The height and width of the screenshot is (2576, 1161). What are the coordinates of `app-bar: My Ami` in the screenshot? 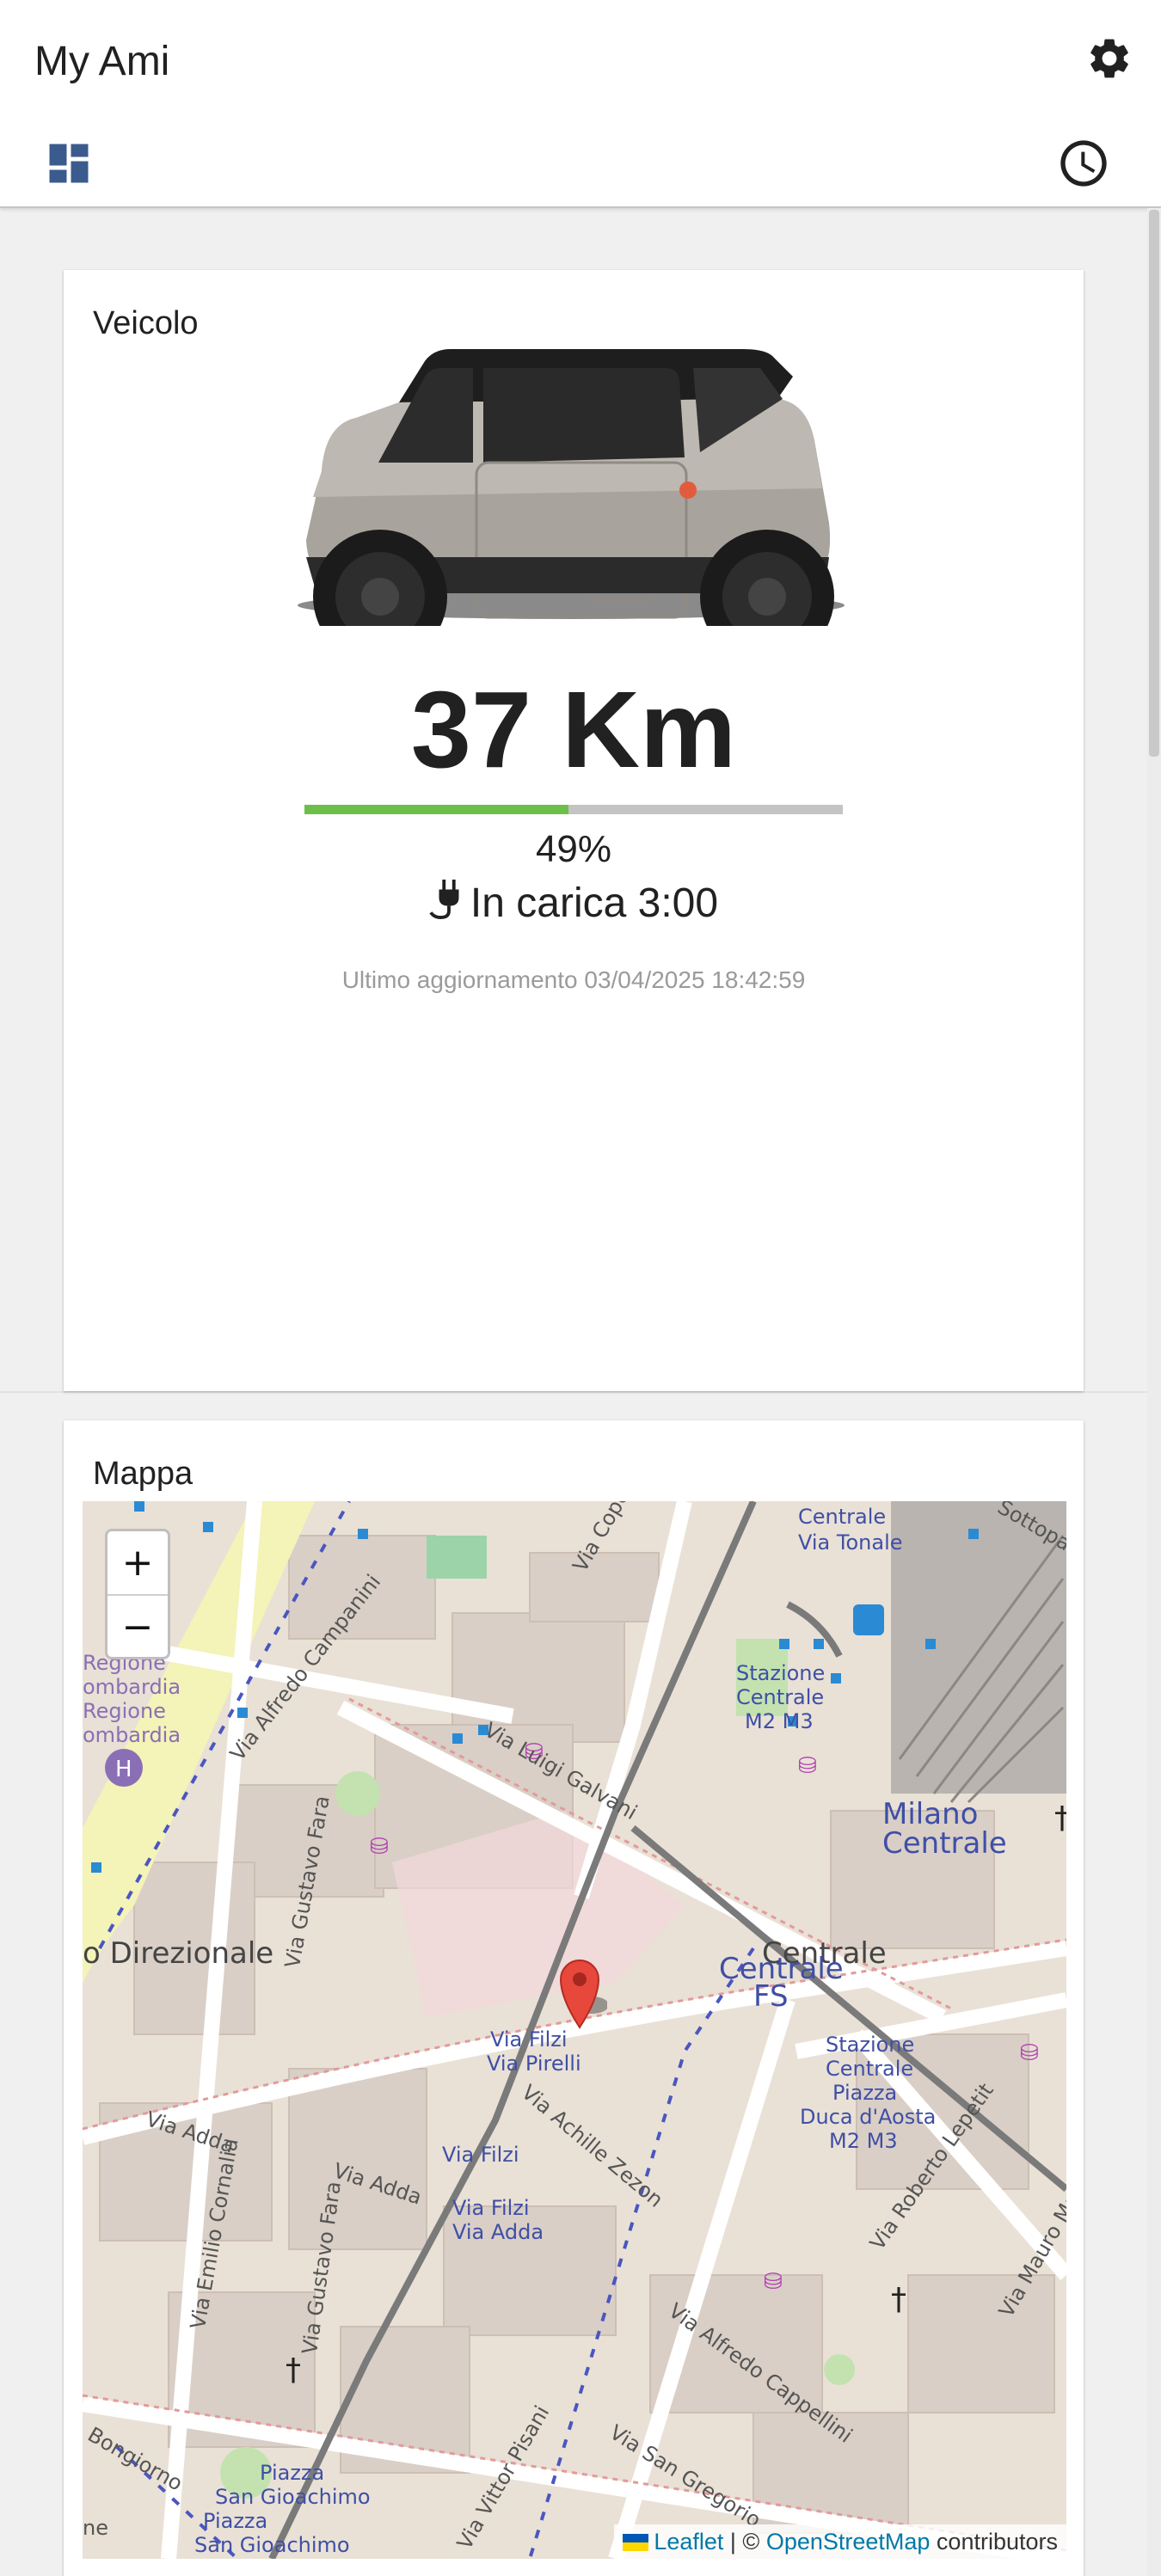 It's located at (580, 104).